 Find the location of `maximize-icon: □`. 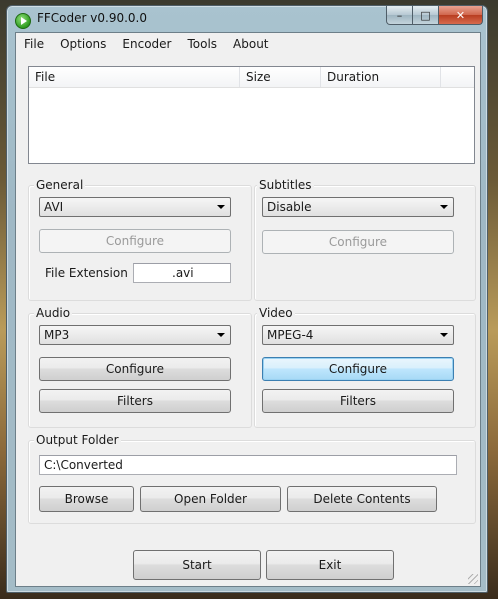

maximize-icon: □ is located at coordinates (425, 15).